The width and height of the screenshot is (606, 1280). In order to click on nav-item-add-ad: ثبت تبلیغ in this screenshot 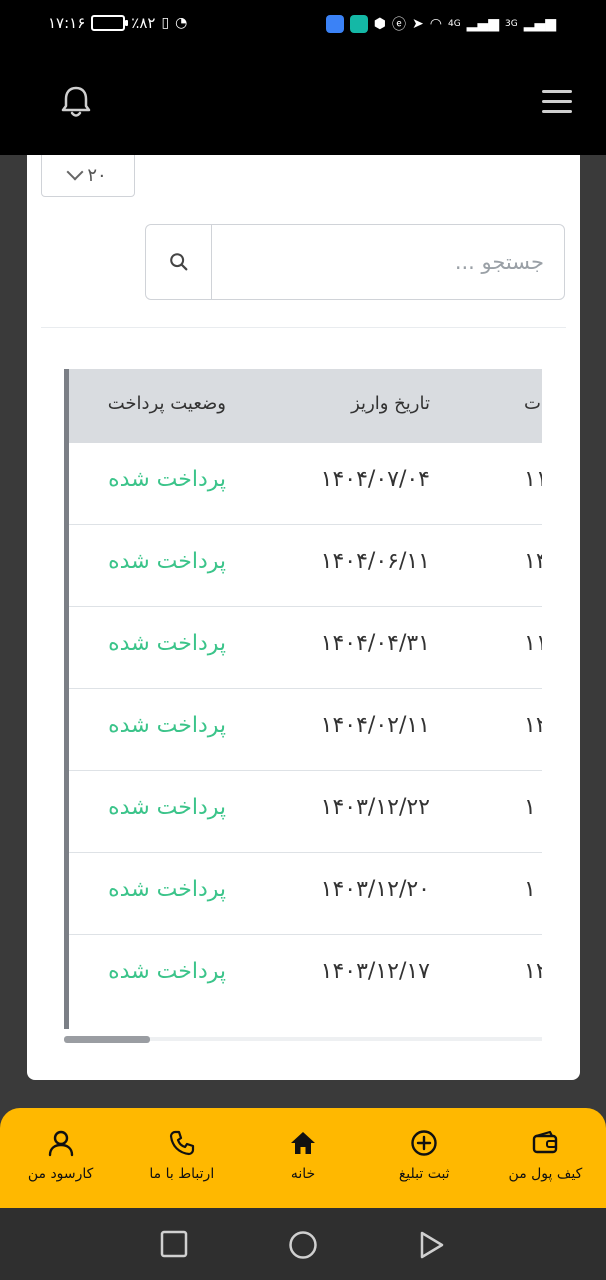, I will do `click(424, 1158)`.